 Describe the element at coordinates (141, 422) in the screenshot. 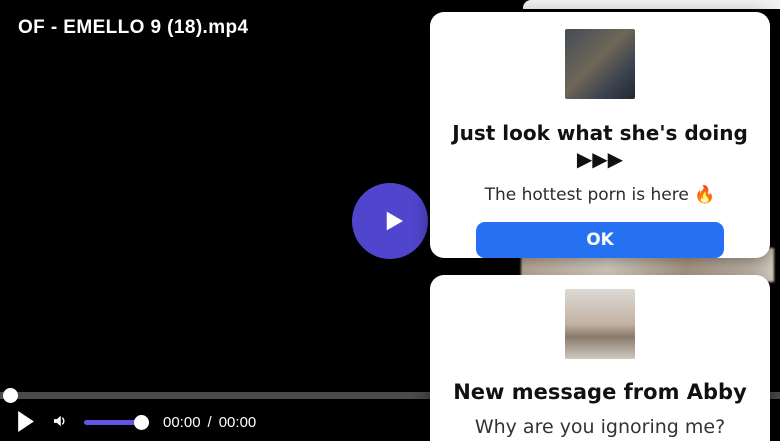

I see `volume-thumb` at that location.